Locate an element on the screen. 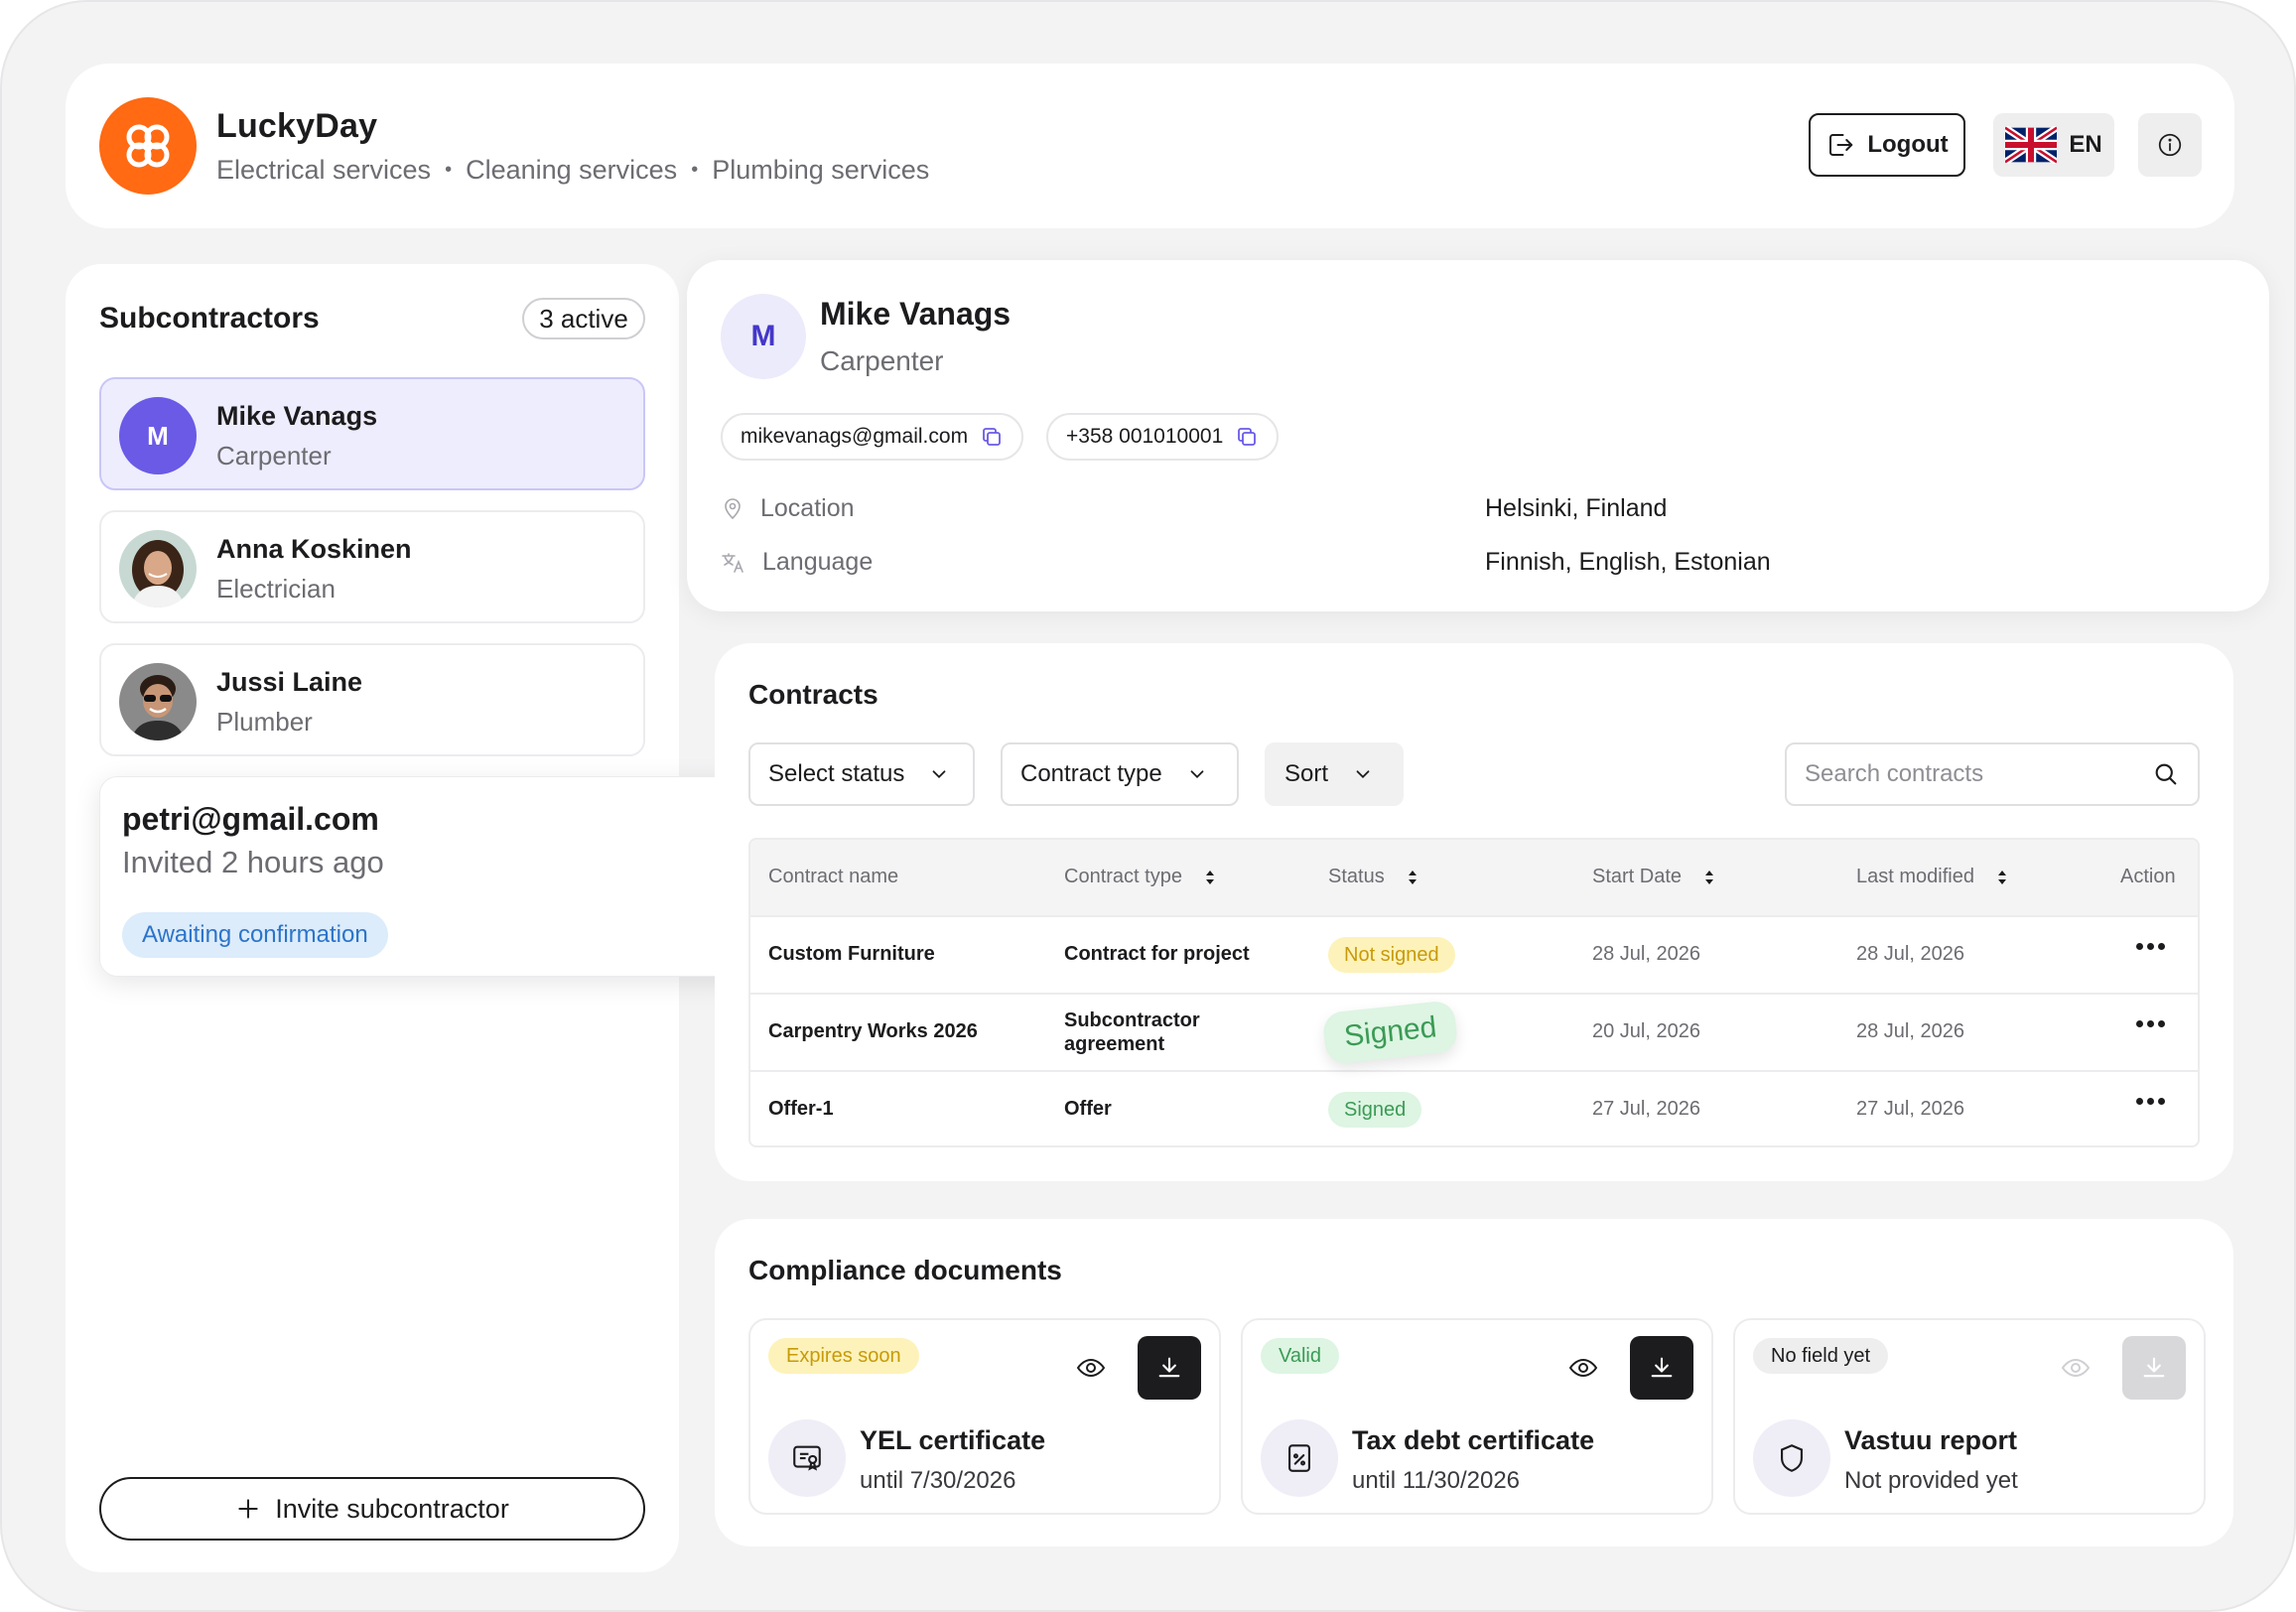  email-value: mikevanags@gmail.com is located at coordinates (855, 436).